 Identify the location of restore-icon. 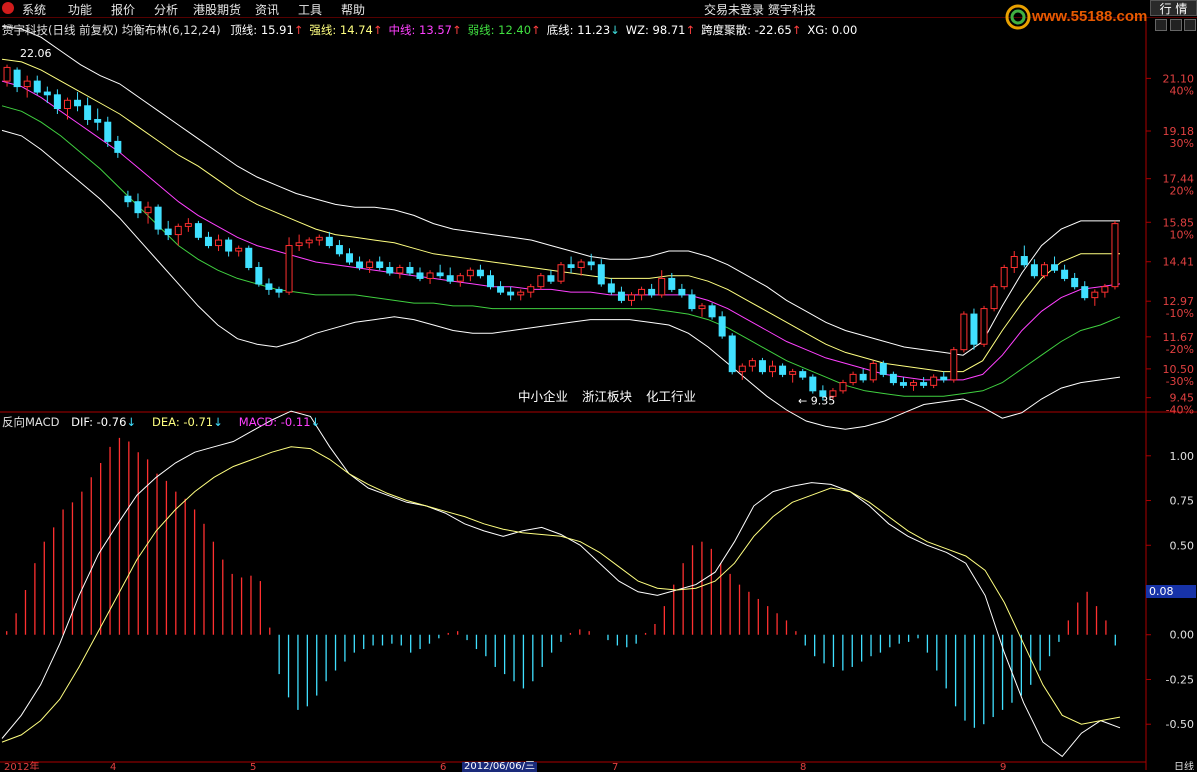
(1176, 25).